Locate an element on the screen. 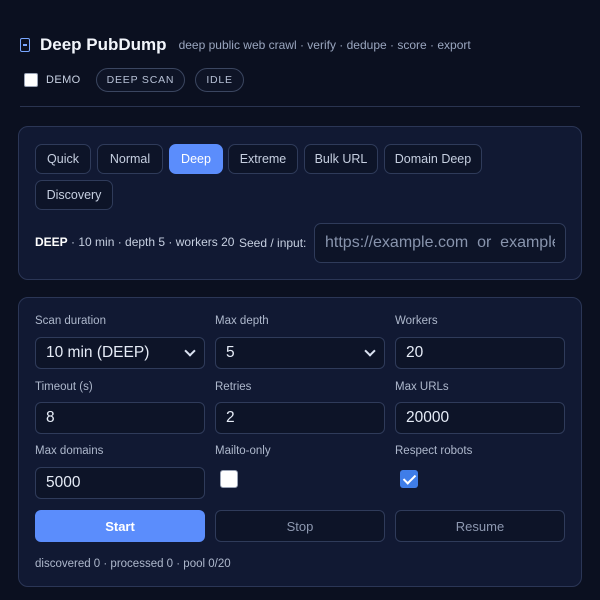  max-domains-value: 5000 is located at coordinates (63, 482).